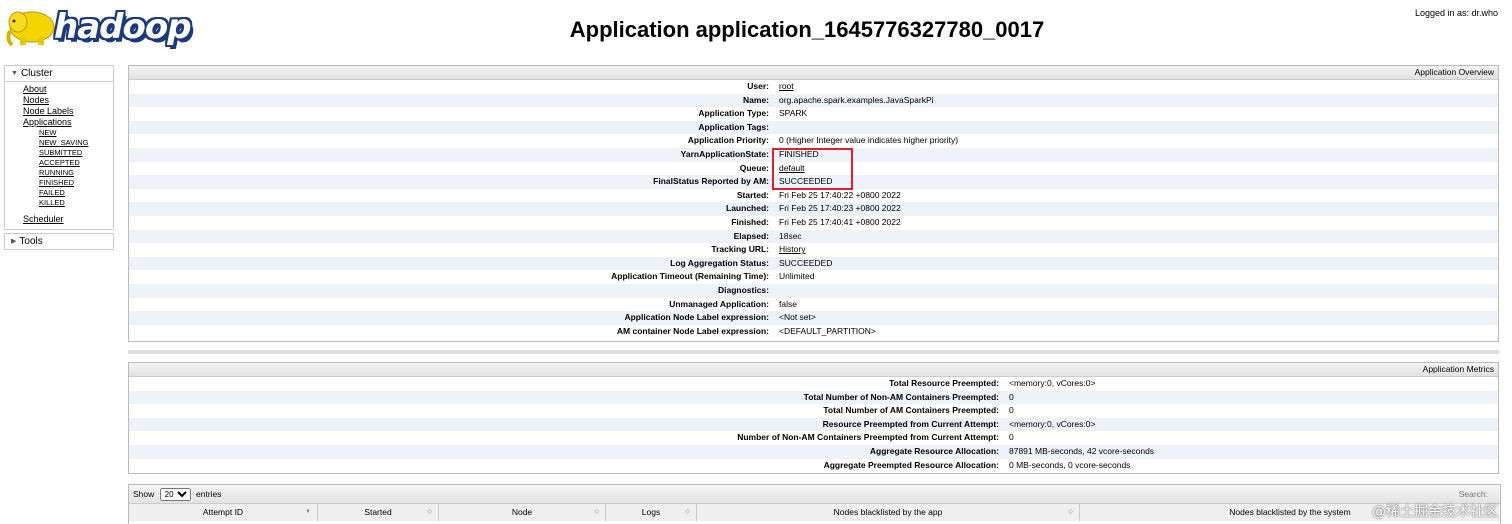 The height and width of the screenshot is (524, 1512). Describe the element at coordinates (752, 194) in the screenshot. I see `info-label: Started:` at that location.